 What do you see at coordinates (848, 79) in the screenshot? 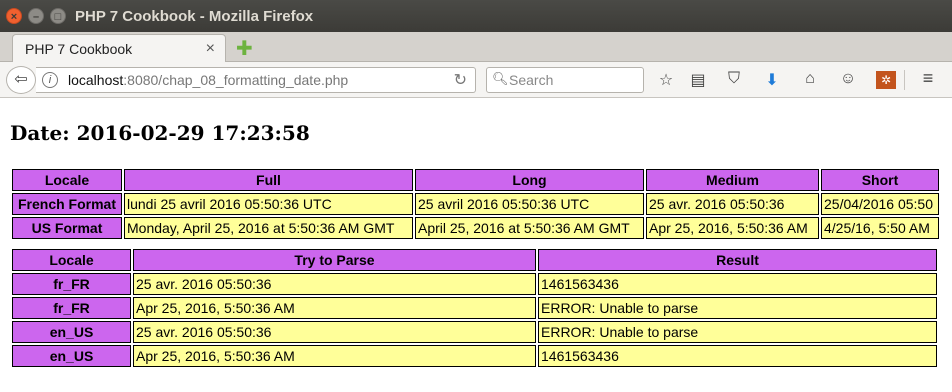
I see `emoji-icon: ☺` at bounding box center [848, 79].